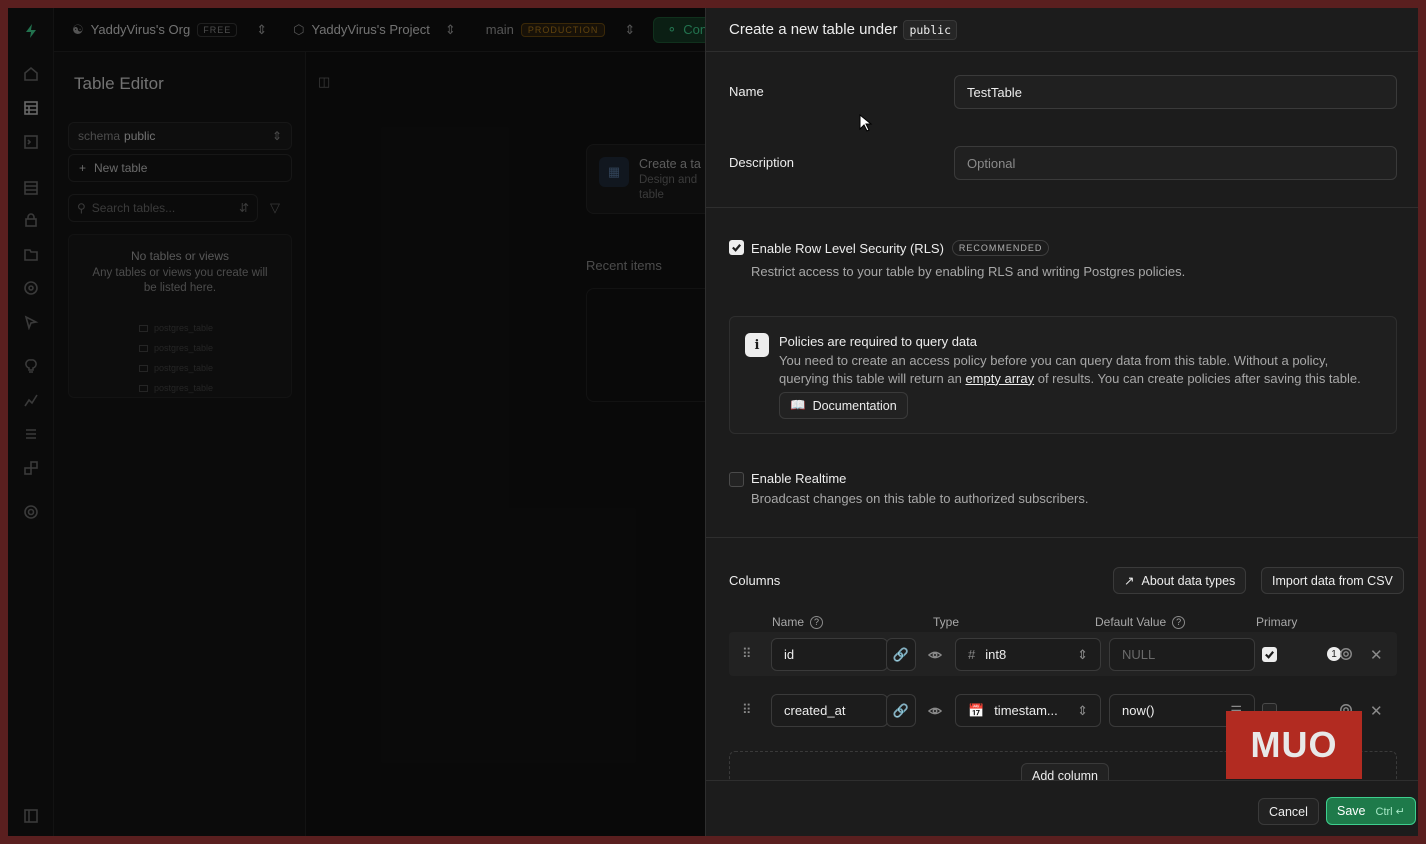 The image size is (1426, 844). I want to click on save-label: Save, so click(1351, 811).